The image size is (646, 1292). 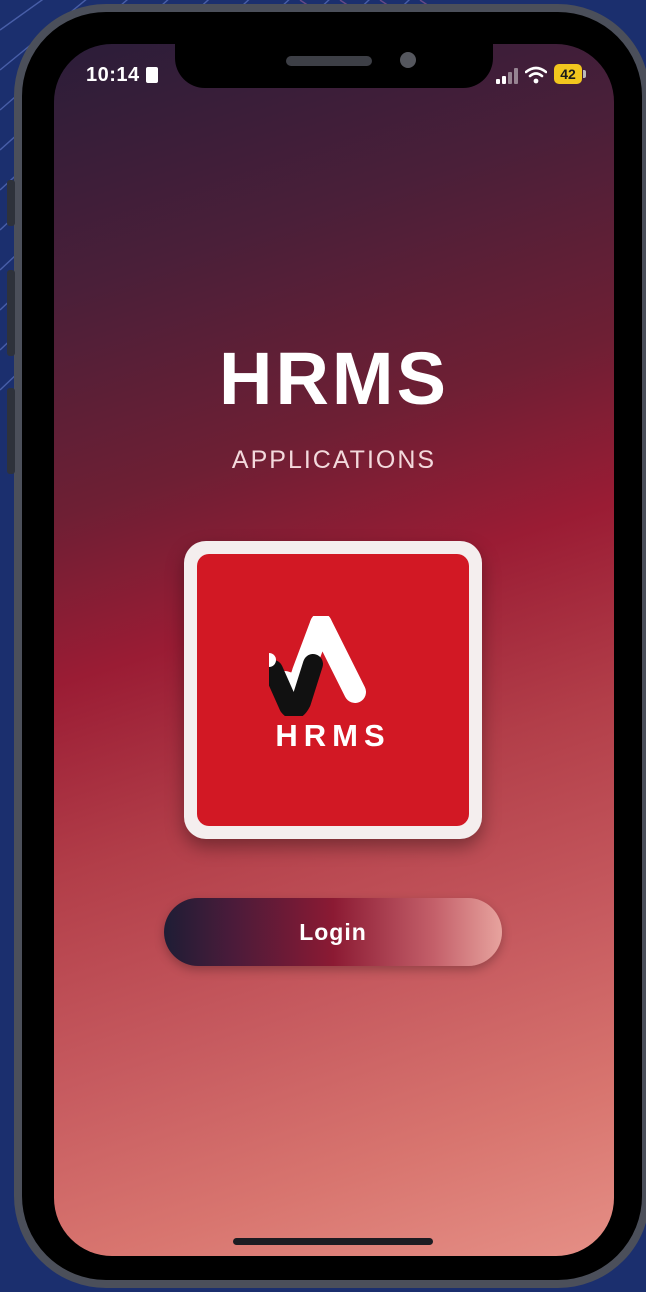 What do you see at coordinates (329, 61) in the screenshot?
I see `speaker-grille` at bounding box center [329, 61].